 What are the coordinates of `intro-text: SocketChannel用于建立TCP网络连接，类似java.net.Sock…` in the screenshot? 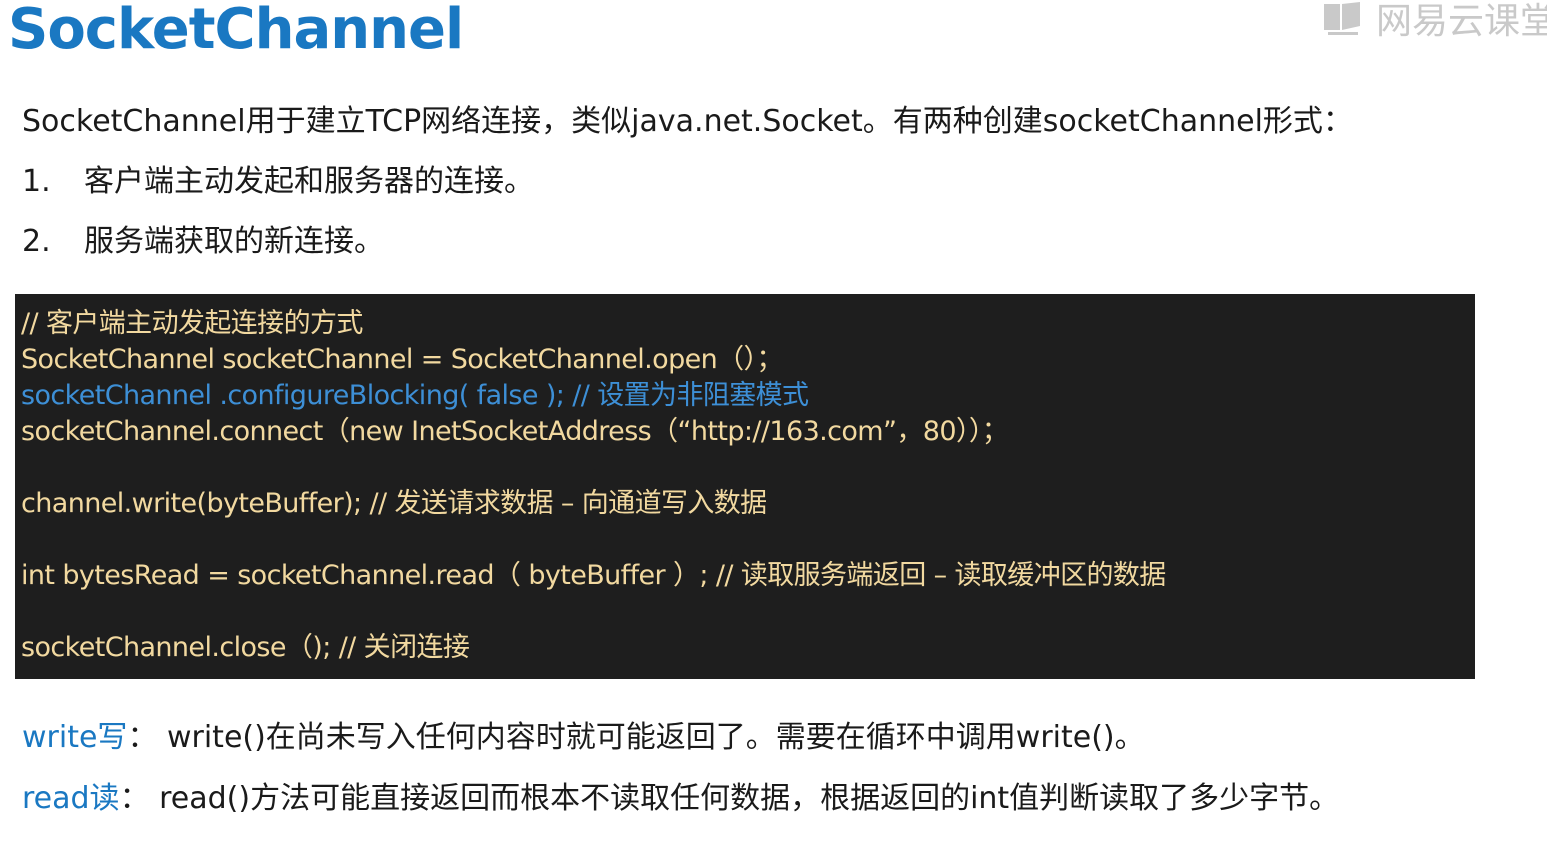 It's located at (687, 121).